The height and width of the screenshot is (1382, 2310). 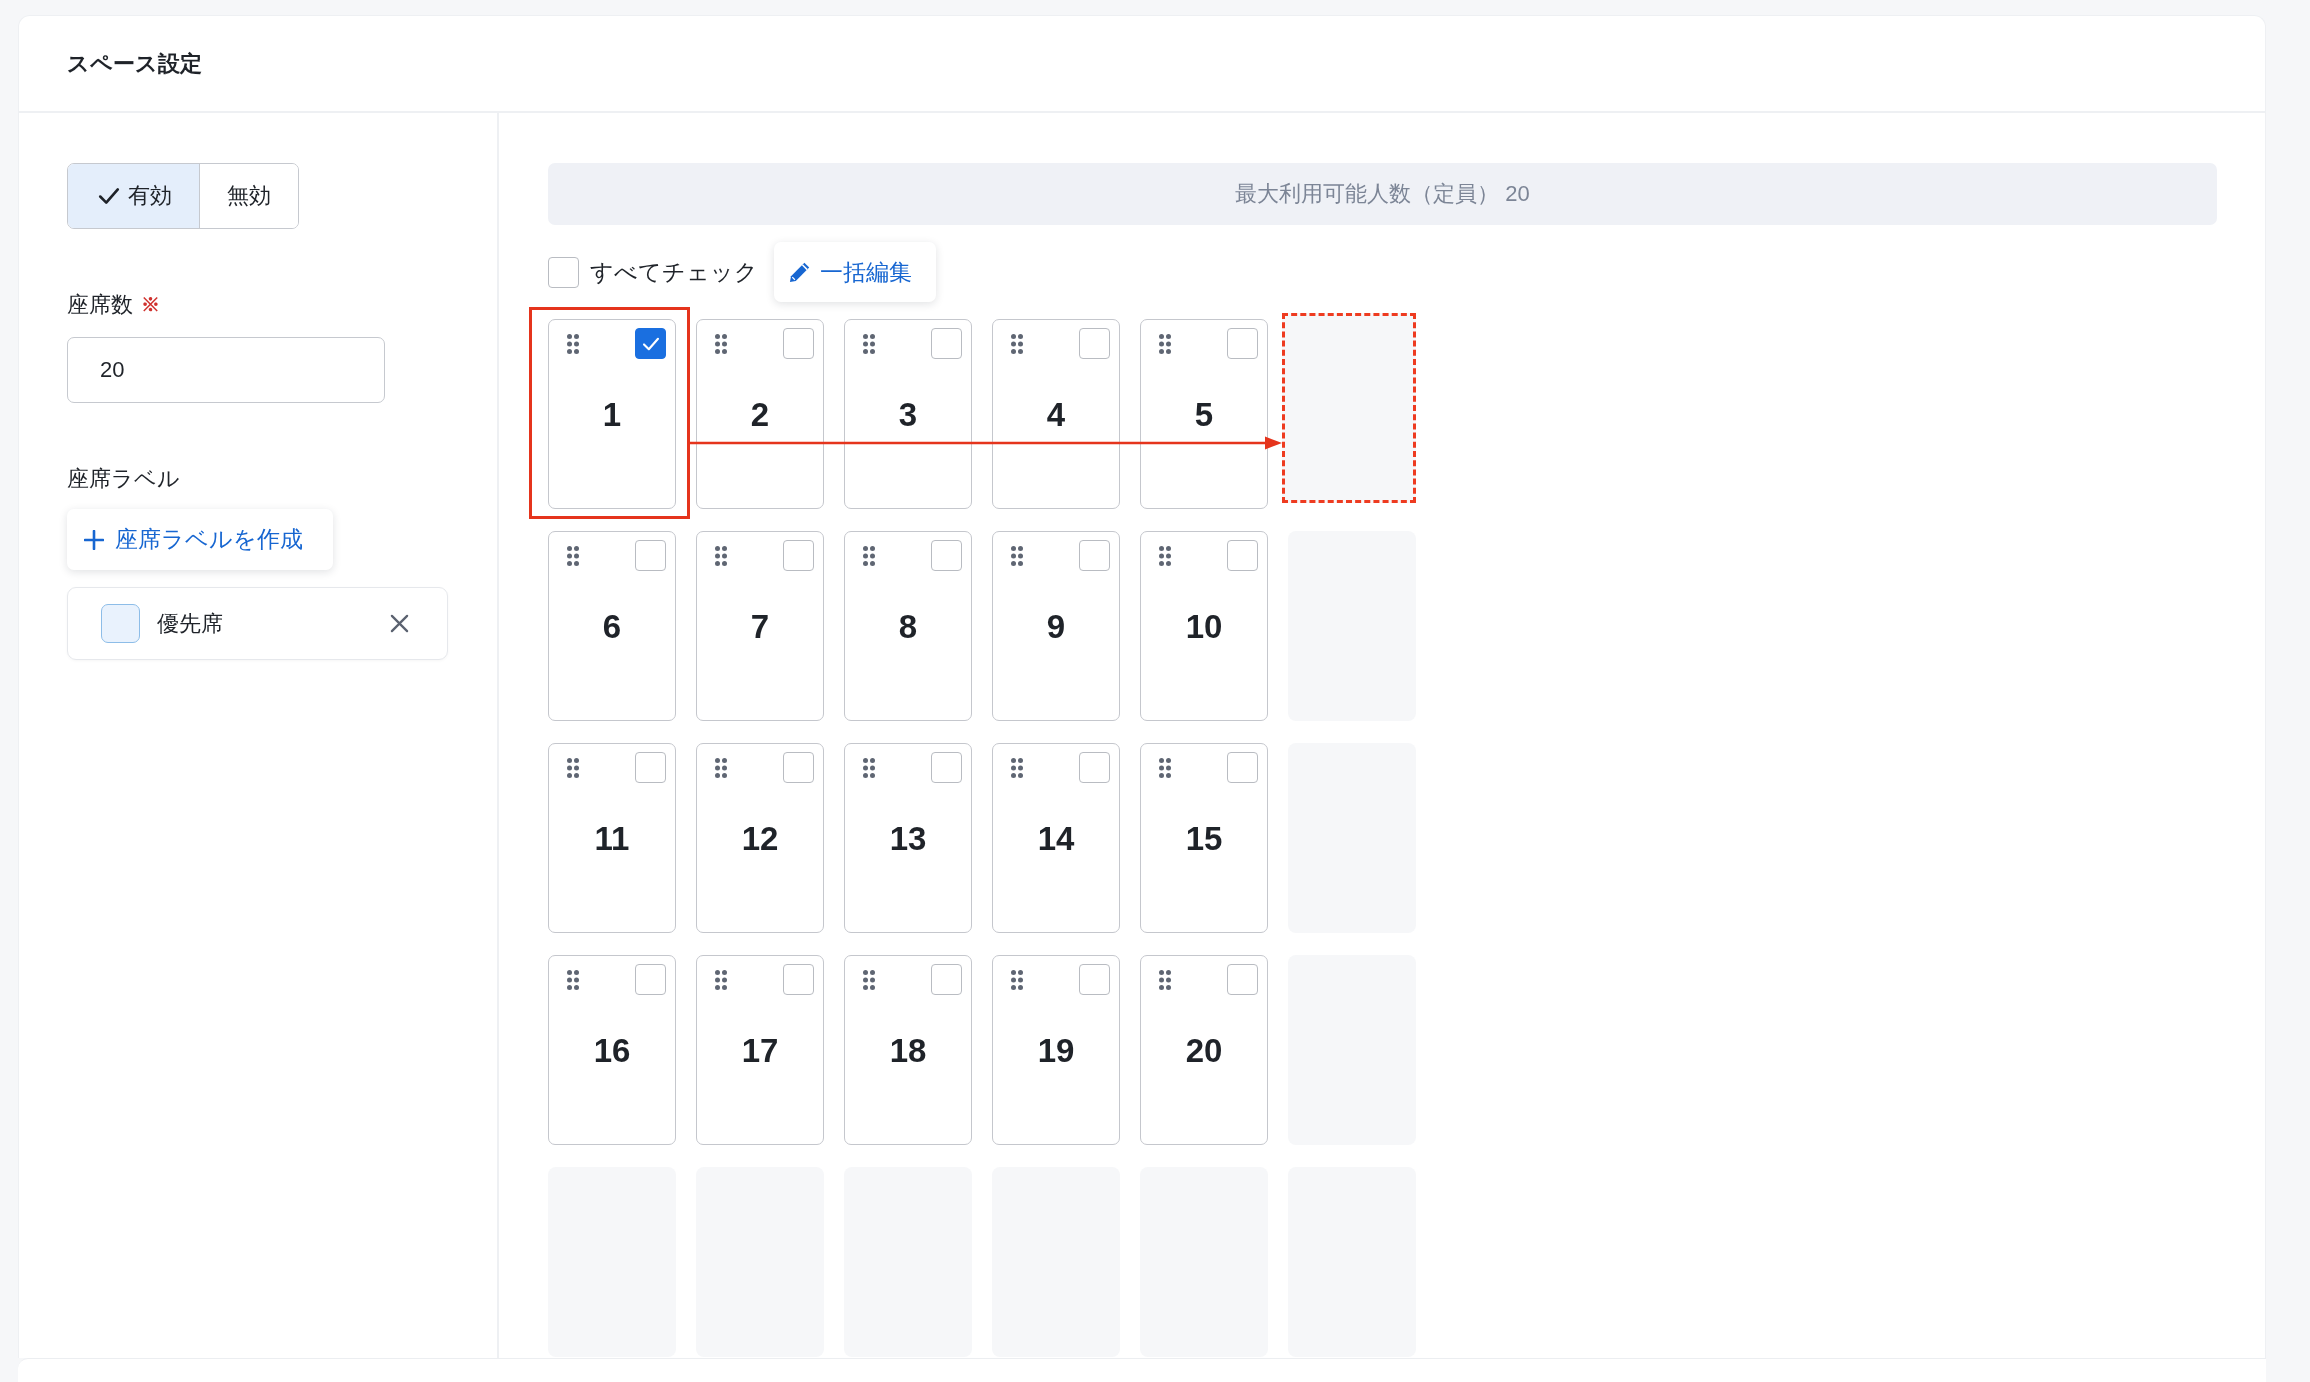 What do you see at coordinates (563, 272) in the screenshot?
I see `select-all-checkbox` at bounding box center [563, 272].